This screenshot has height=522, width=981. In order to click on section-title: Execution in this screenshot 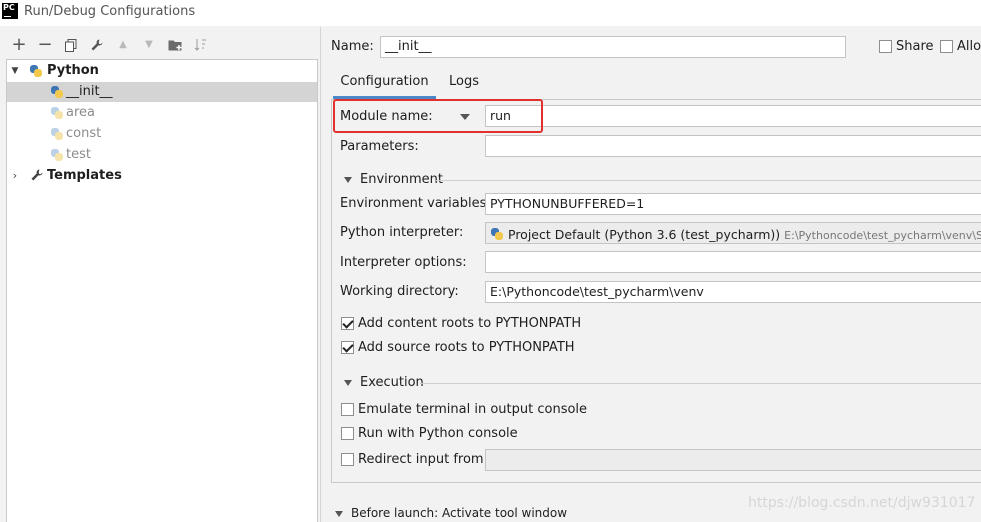, I will do `click(392, 382)`.